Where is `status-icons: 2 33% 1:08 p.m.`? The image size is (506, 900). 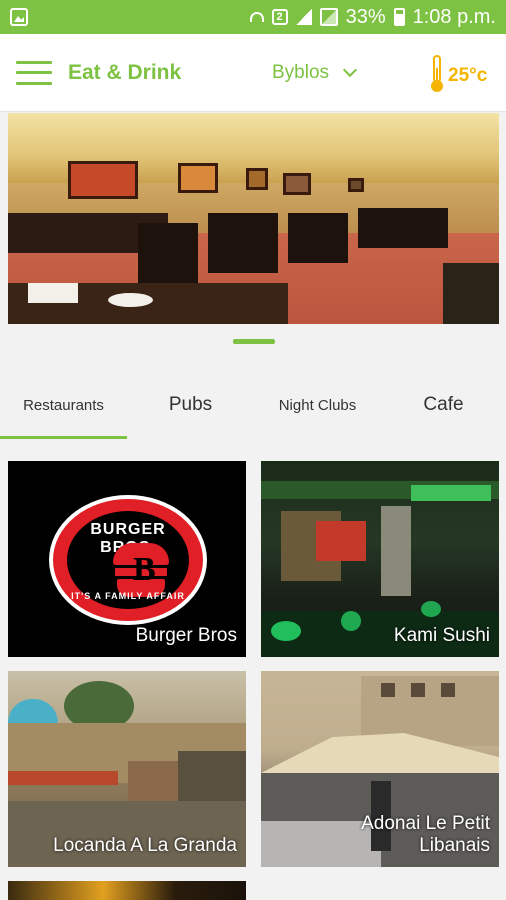
status-icons: 2 33% 1:08 p.m. is located at coordinates (372, 17).